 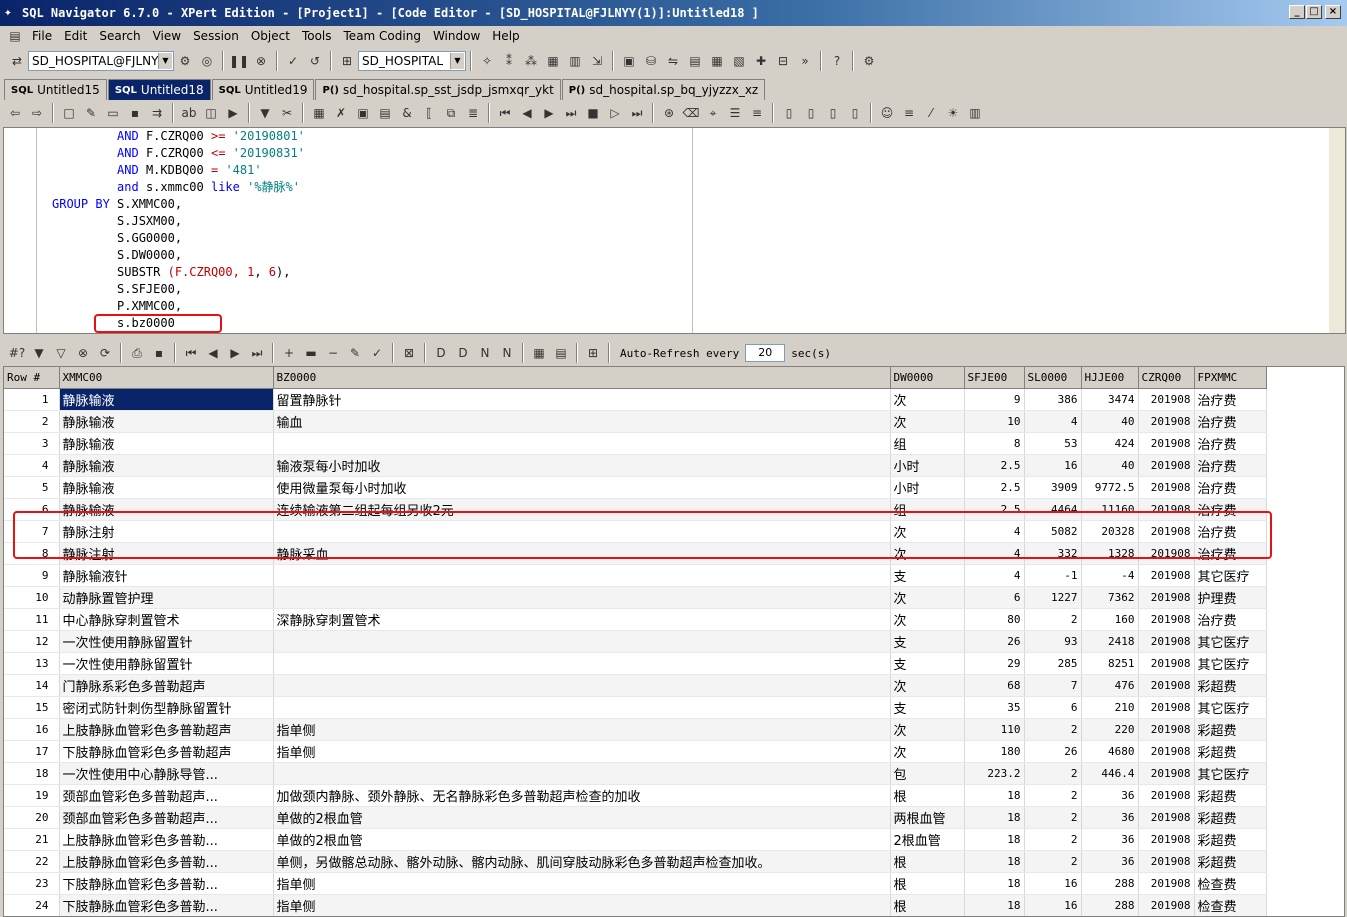 I want to click on x-grid-icon: ⊠, so click(x=409, y=353).